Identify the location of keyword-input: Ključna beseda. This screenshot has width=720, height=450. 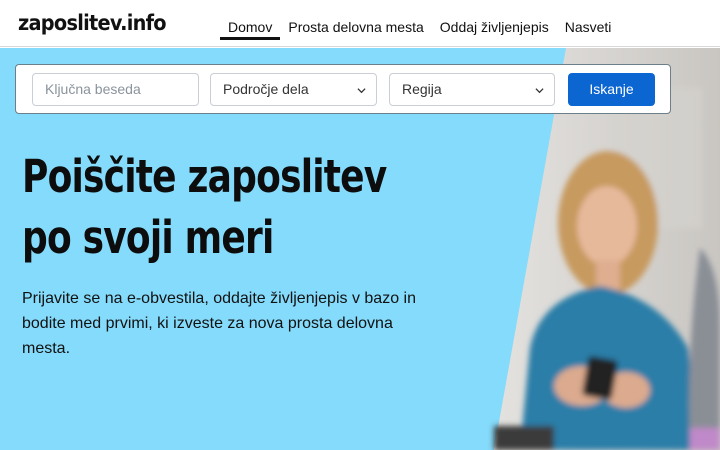
(115, 89).